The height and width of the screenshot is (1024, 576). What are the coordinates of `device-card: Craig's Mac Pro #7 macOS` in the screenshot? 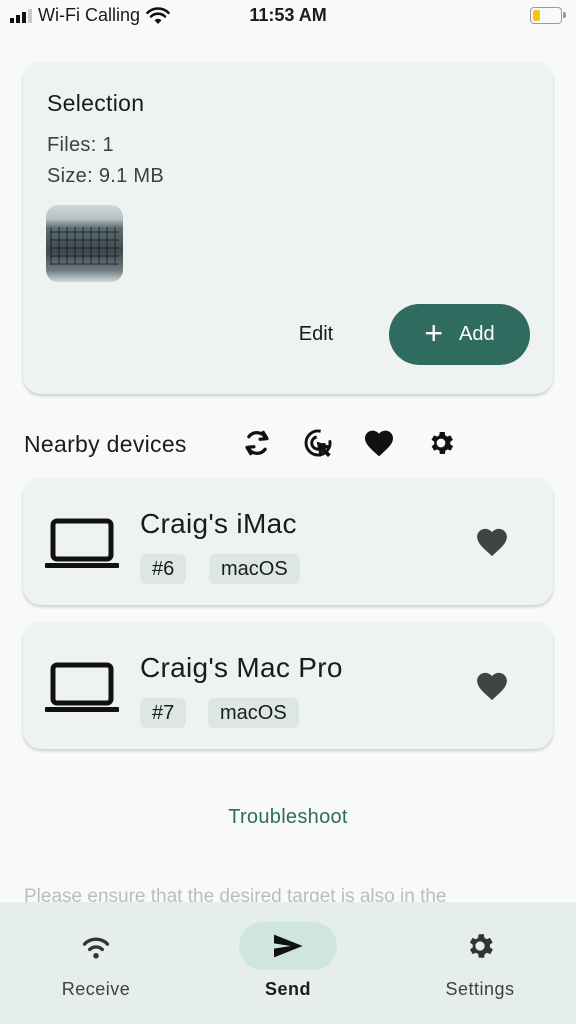 It's located at (288, 685).